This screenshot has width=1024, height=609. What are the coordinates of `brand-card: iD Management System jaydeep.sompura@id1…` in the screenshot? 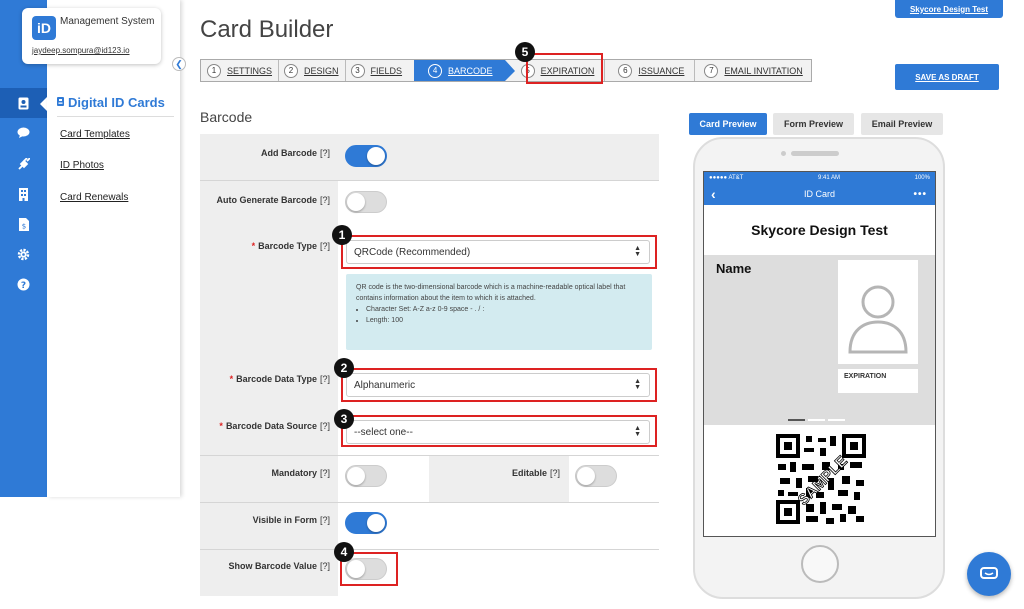 It's located at (91, 36).